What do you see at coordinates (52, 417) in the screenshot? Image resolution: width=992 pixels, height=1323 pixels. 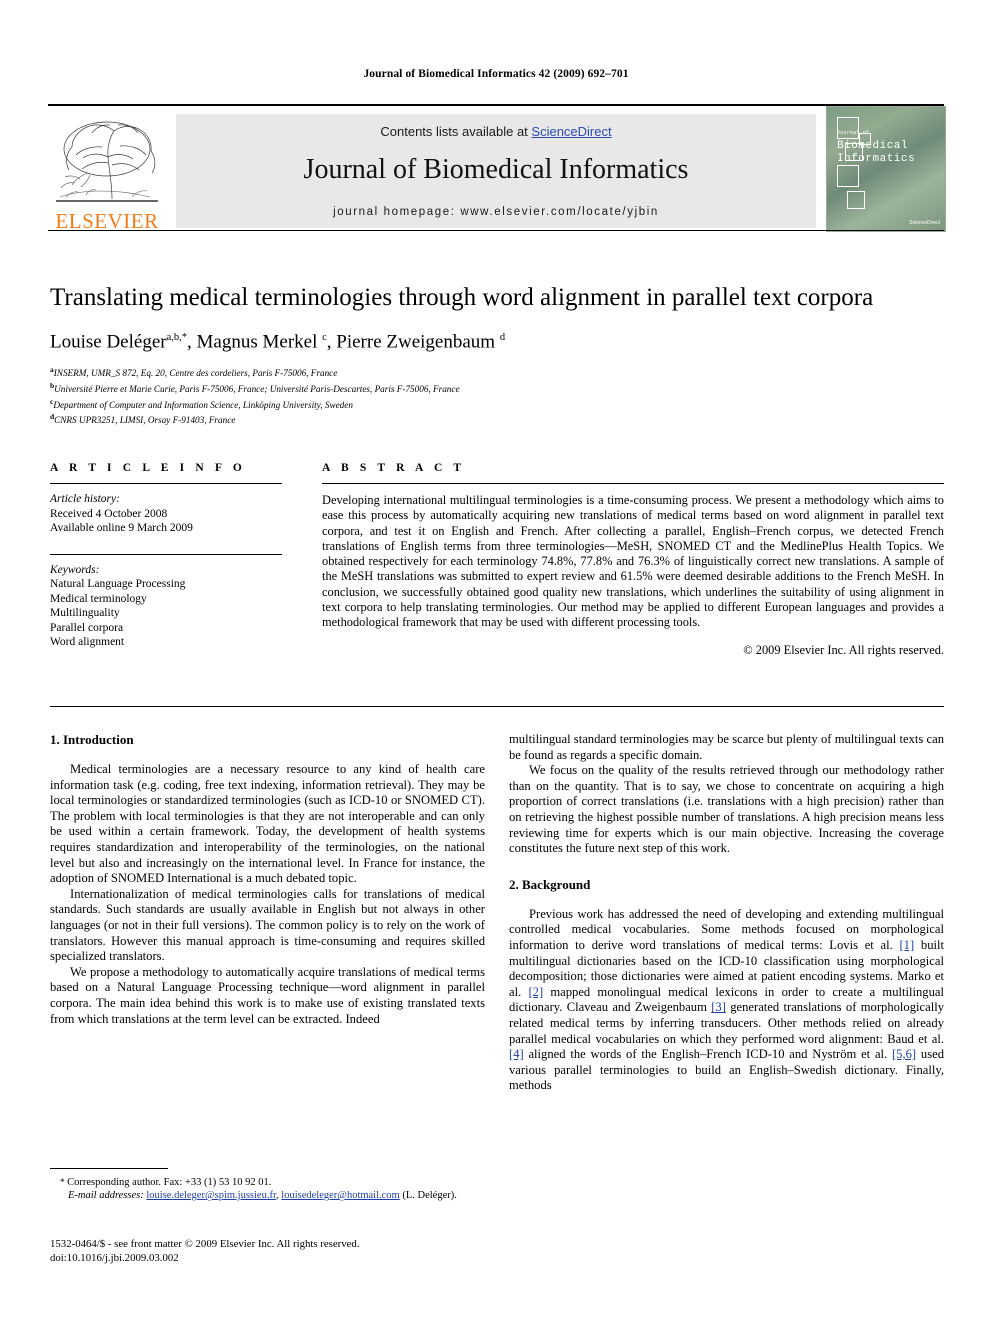 I see `affiliation-marker: d` at bounding box center [52, 417].